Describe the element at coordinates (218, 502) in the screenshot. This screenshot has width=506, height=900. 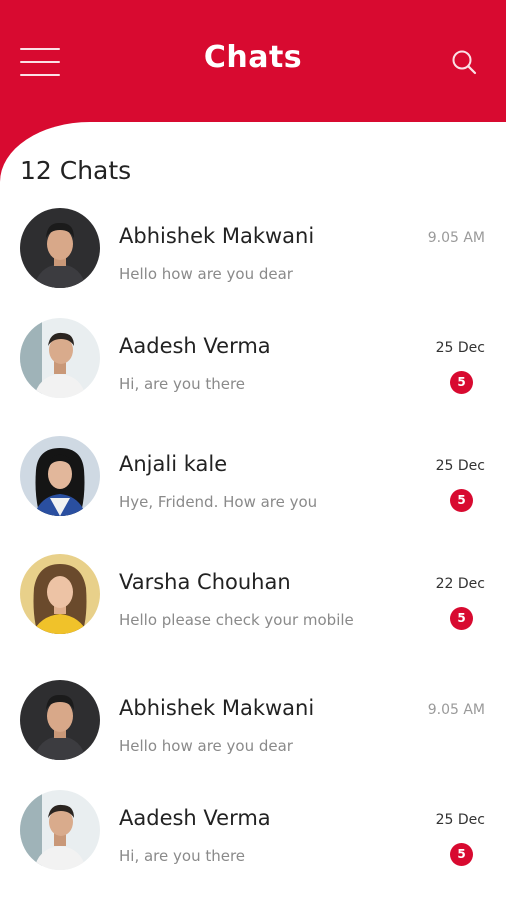
I see `message-preview: Hye, Fridend. How are you` at that location.